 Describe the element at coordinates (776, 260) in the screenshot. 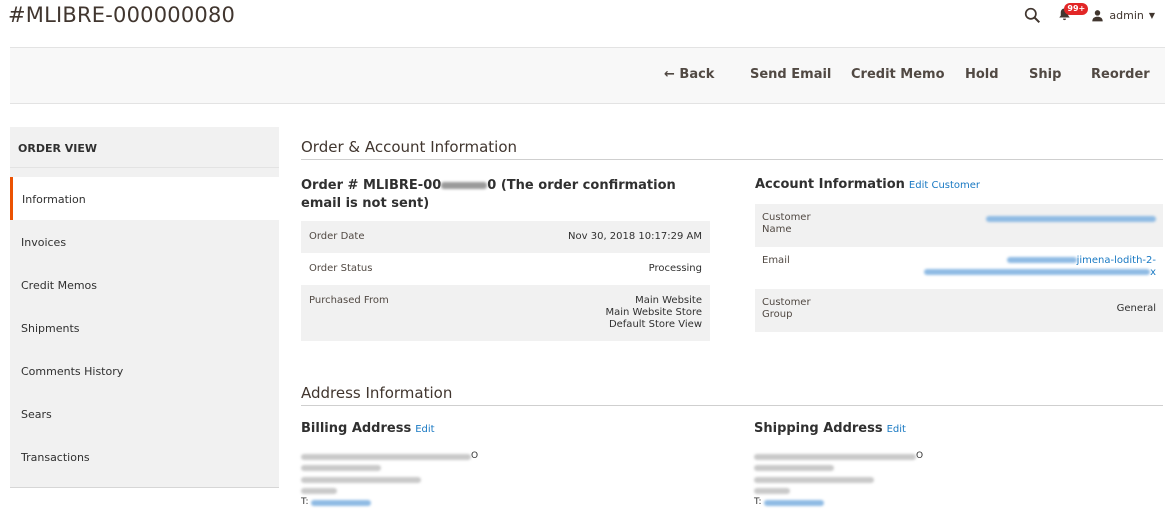

I see `email-label: Email` at that location.